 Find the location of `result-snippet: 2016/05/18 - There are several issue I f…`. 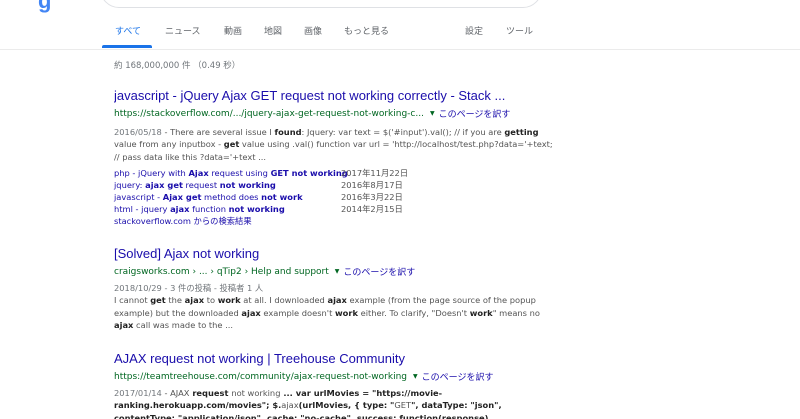

result-snippet: 2016/05/18 - There are several issue I f… is located at coordinates (333, 144).